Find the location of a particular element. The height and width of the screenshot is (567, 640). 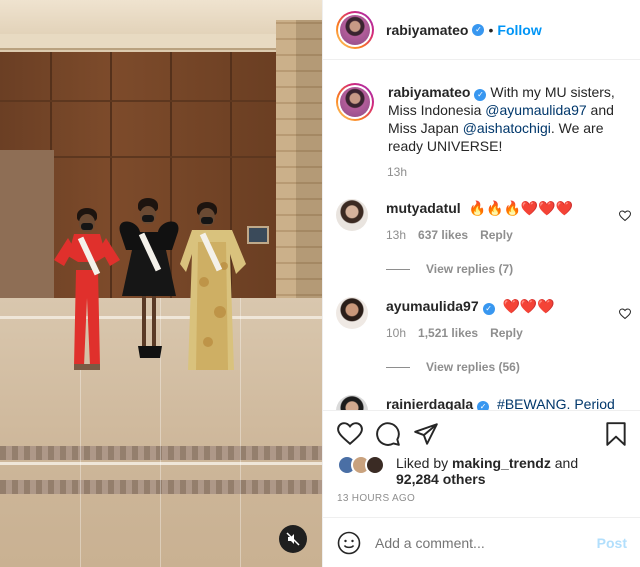

liker-avatars is located at coordinates (365, 465).